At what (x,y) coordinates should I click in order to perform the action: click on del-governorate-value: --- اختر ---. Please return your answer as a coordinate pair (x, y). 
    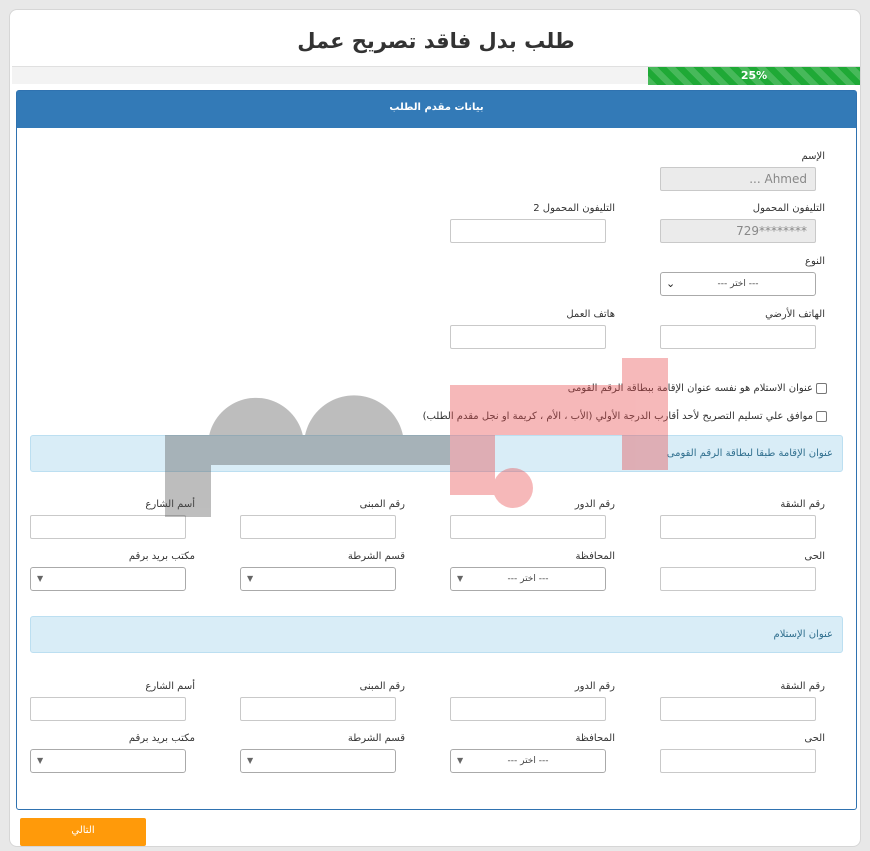
    Looking at the image, I should click on (528, 761).